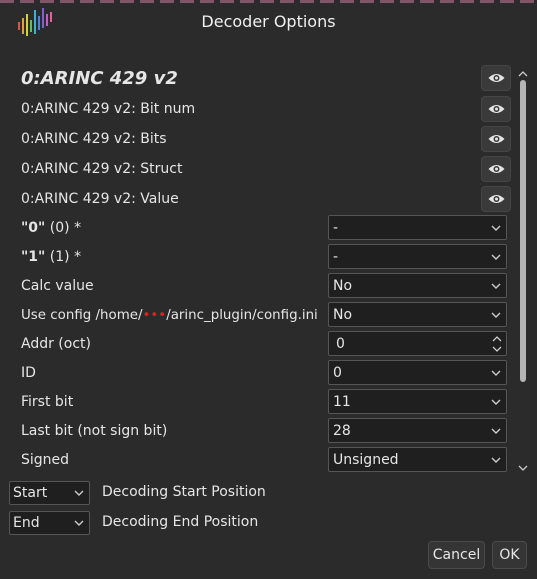  I want to click on addr-spinbox: 0, so click(417, 343).